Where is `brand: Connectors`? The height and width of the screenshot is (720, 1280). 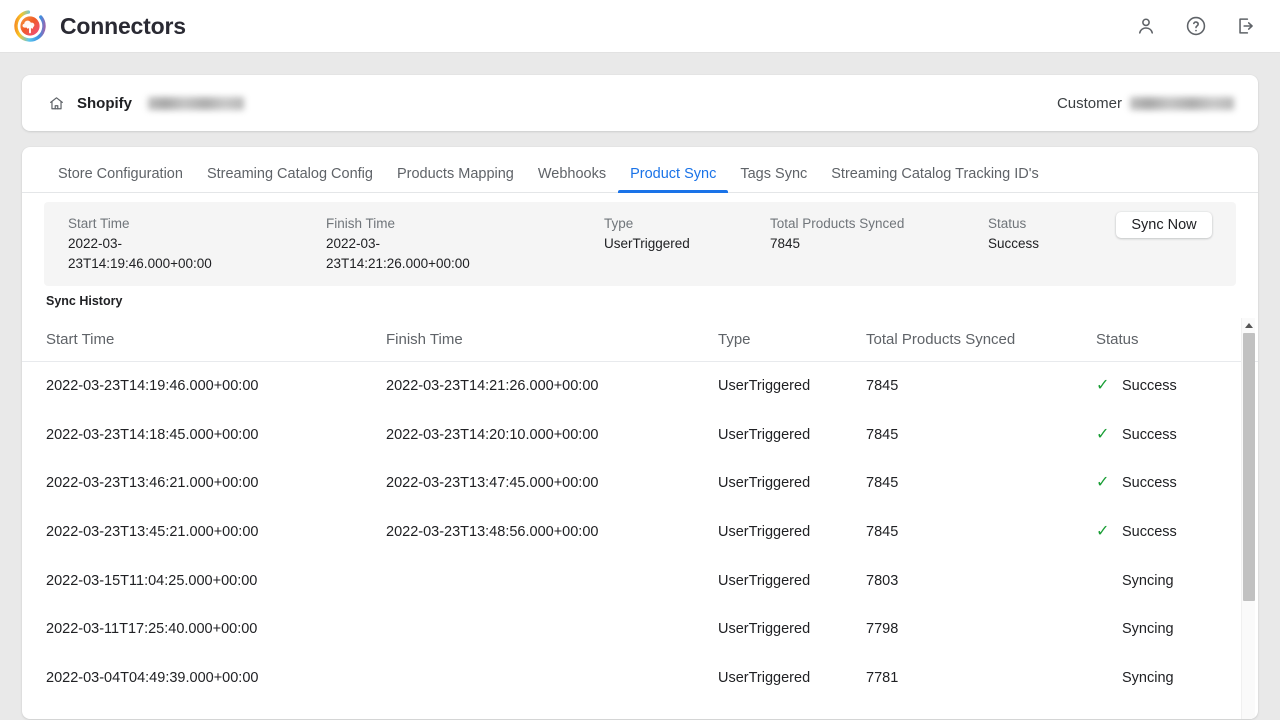
brand: Connectors is located at coordinates (100, 26).